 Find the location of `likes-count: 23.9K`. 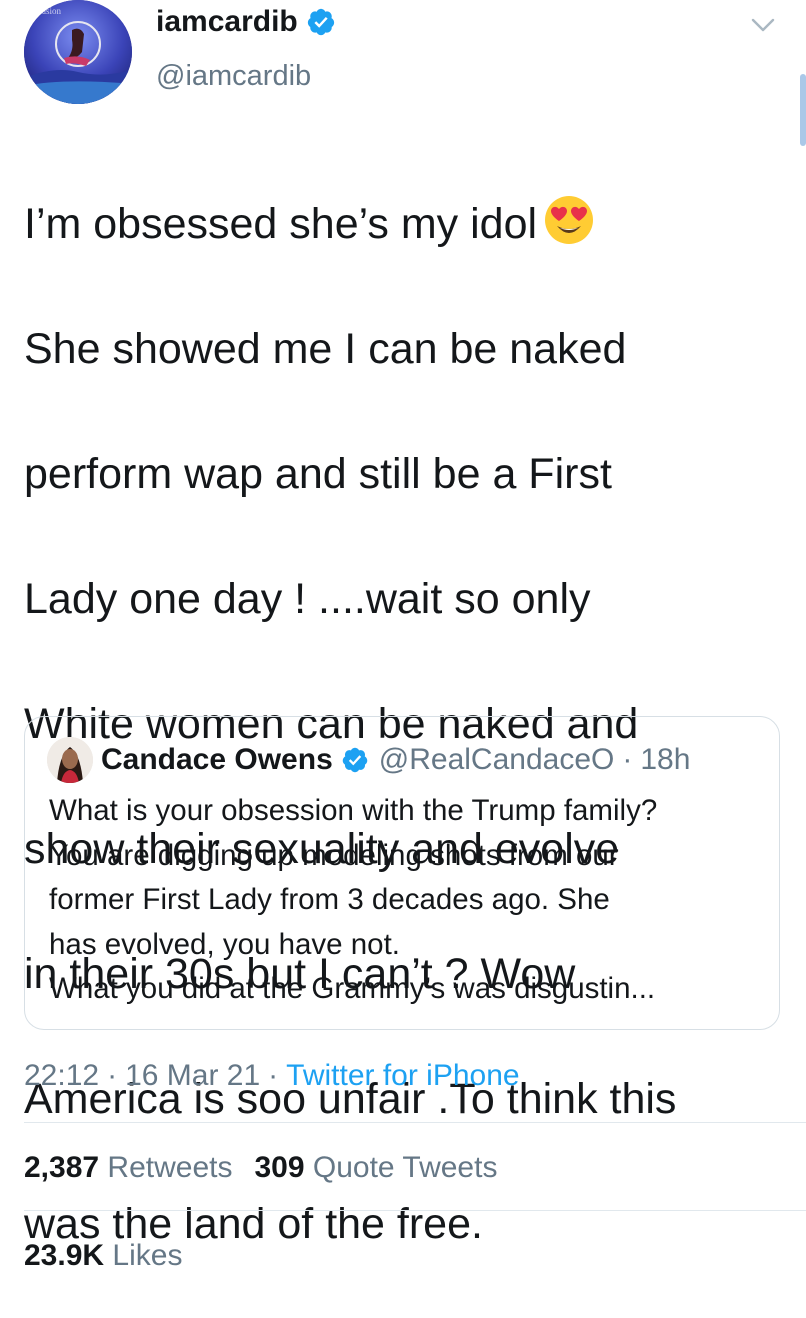

likes-count: 23.9K is located at coordinates (64, 1255).